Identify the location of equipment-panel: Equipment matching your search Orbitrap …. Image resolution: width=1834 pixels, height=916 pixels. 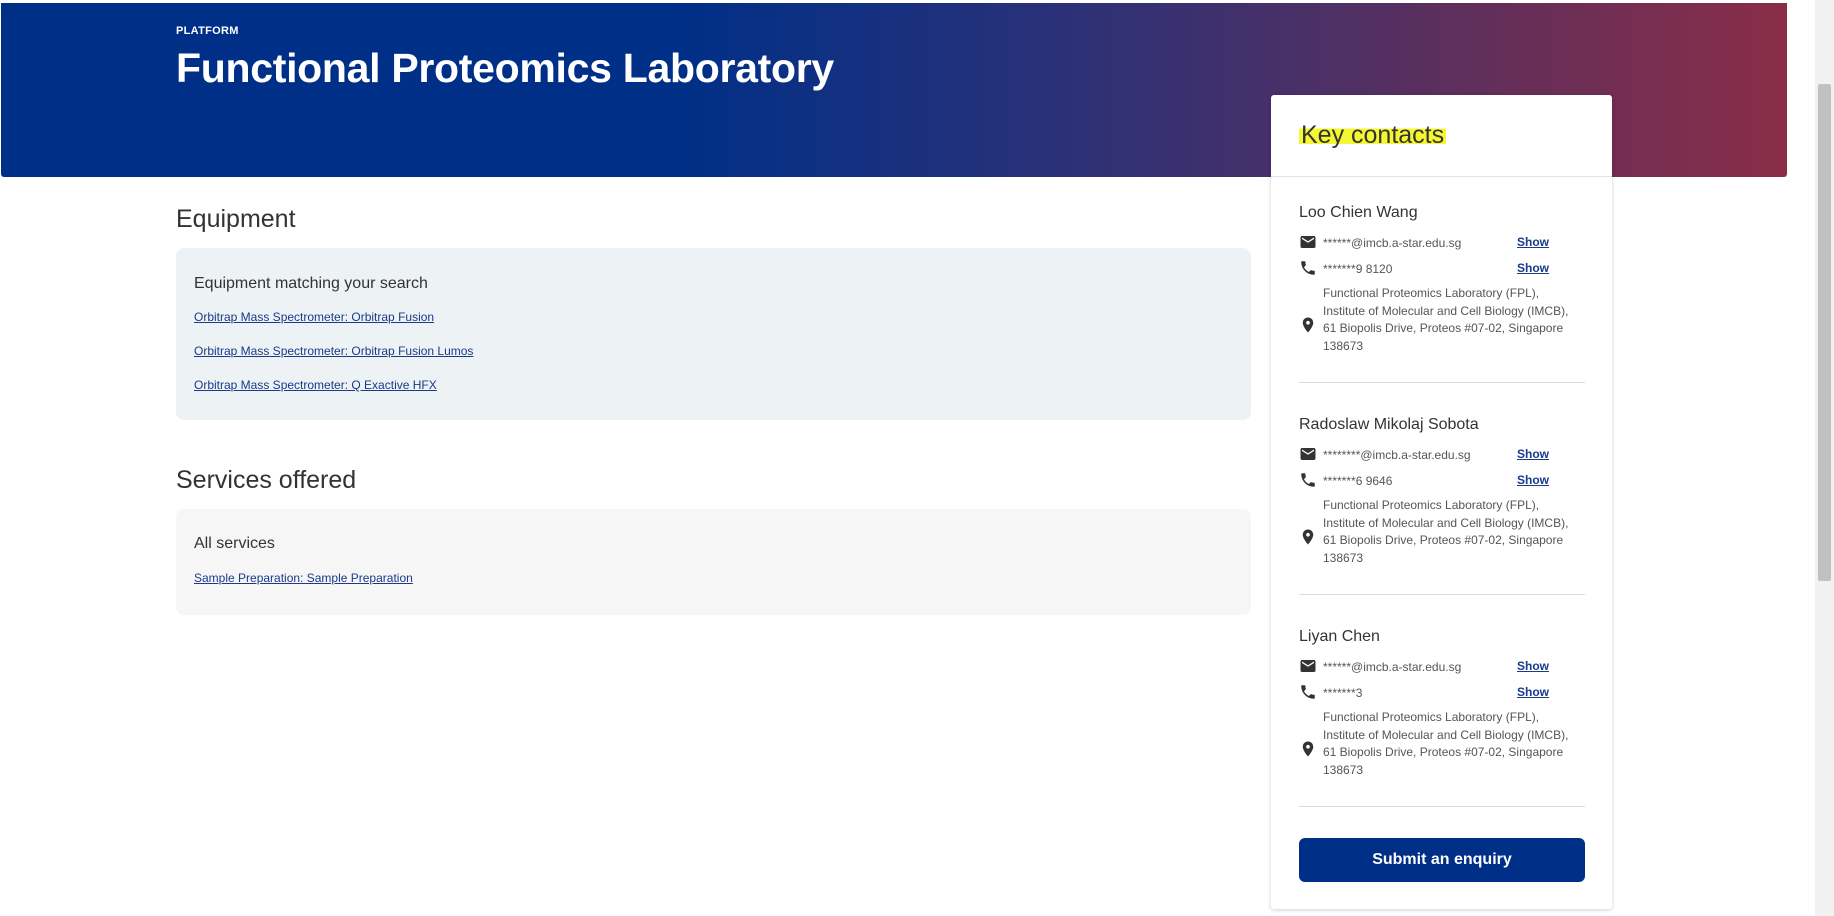
(713, 334).